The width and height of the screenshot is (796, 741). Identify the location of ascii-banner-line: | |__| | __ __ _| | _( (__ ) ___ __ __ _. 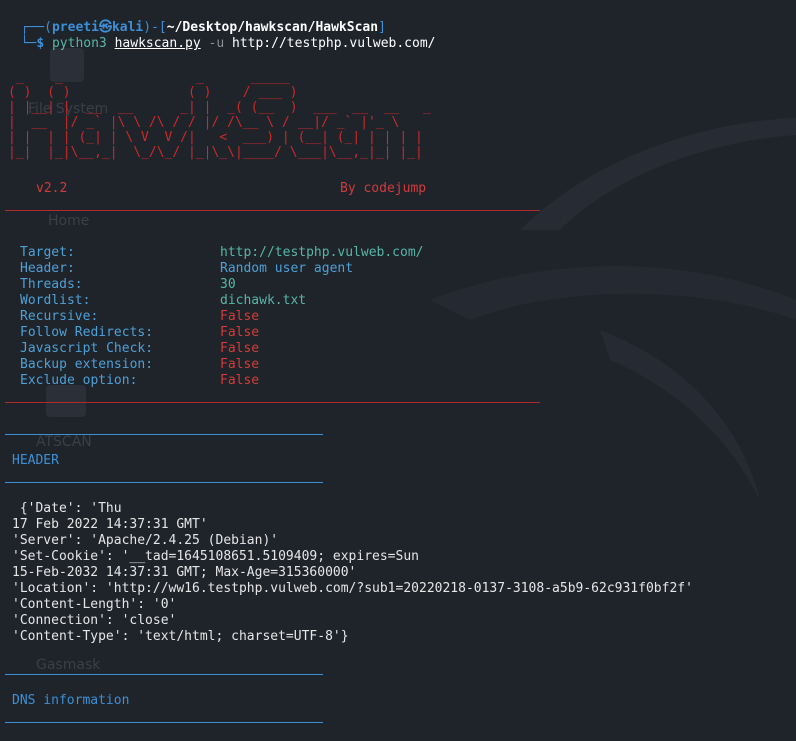
(223, 107).